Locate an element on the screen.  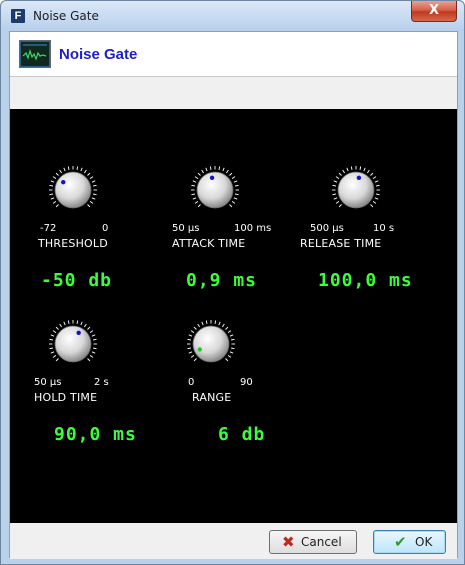
threshold-knob is located at coordinates (73, 190).